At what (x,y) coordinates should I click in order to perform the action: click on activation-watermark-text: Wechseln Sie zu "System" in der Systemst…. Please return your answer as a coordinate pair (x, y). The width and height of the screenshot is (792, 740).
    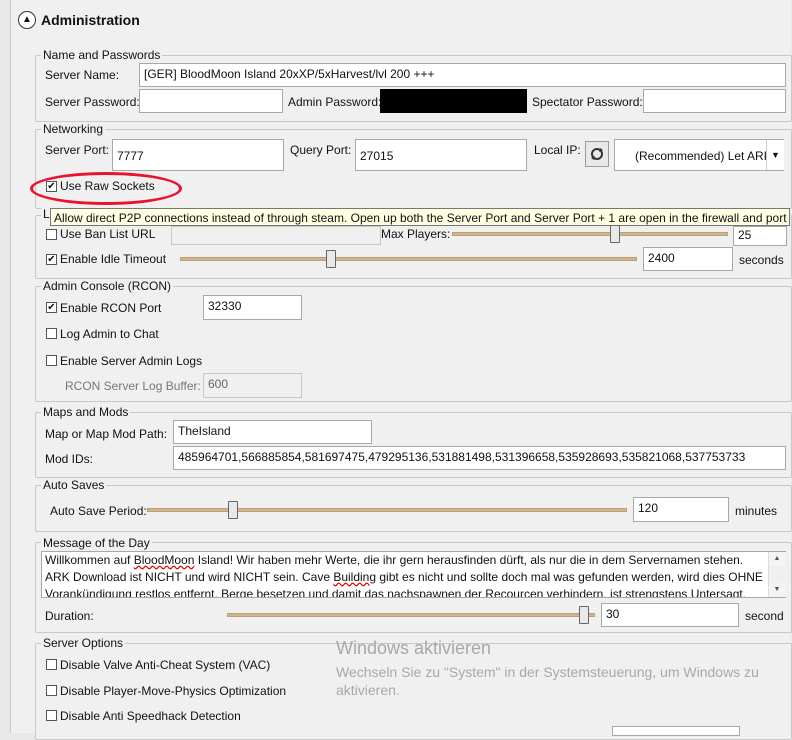
    Looking at the image, I should click on (547, 681).